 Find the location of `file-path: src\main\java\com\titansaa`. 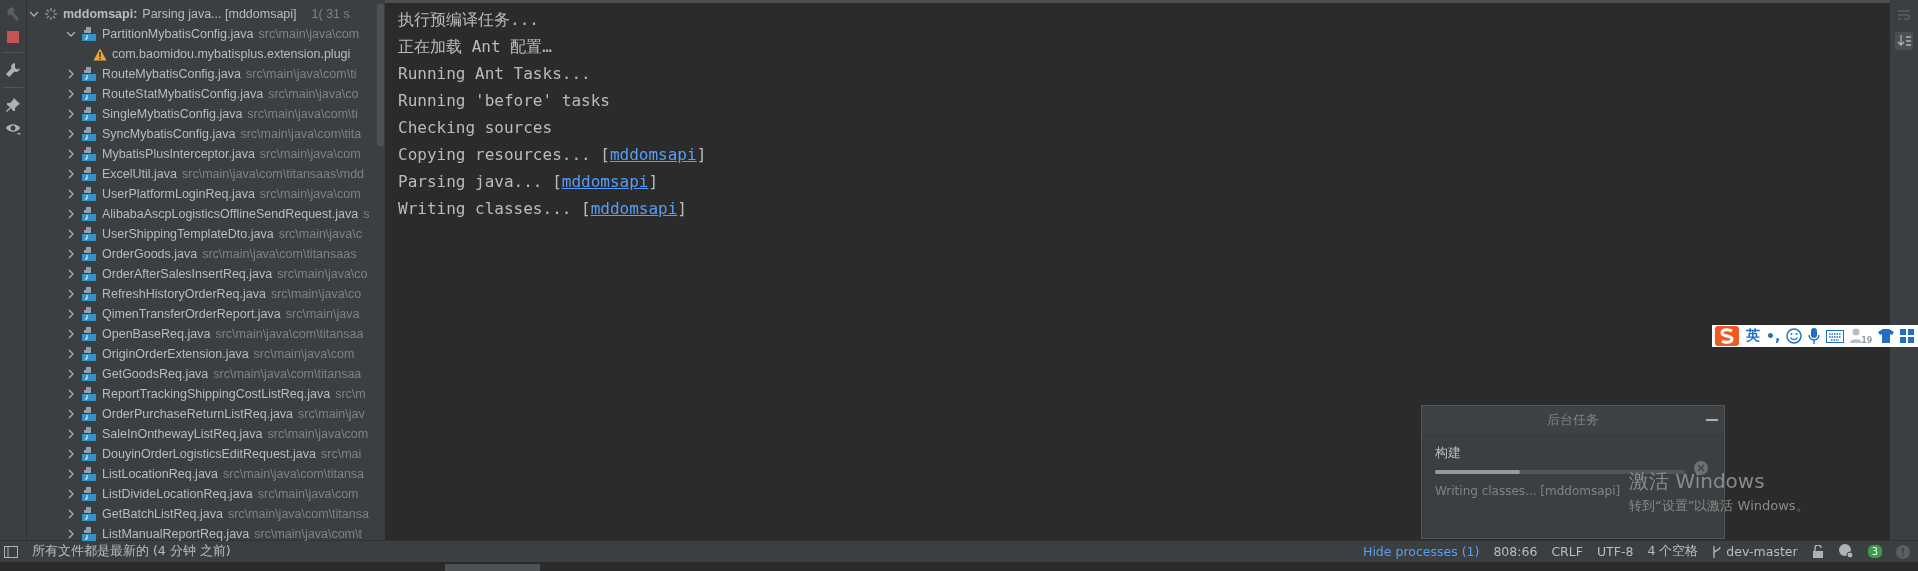

file-path: src\main\java\com\titansaa is located at coordinates (289, 334).